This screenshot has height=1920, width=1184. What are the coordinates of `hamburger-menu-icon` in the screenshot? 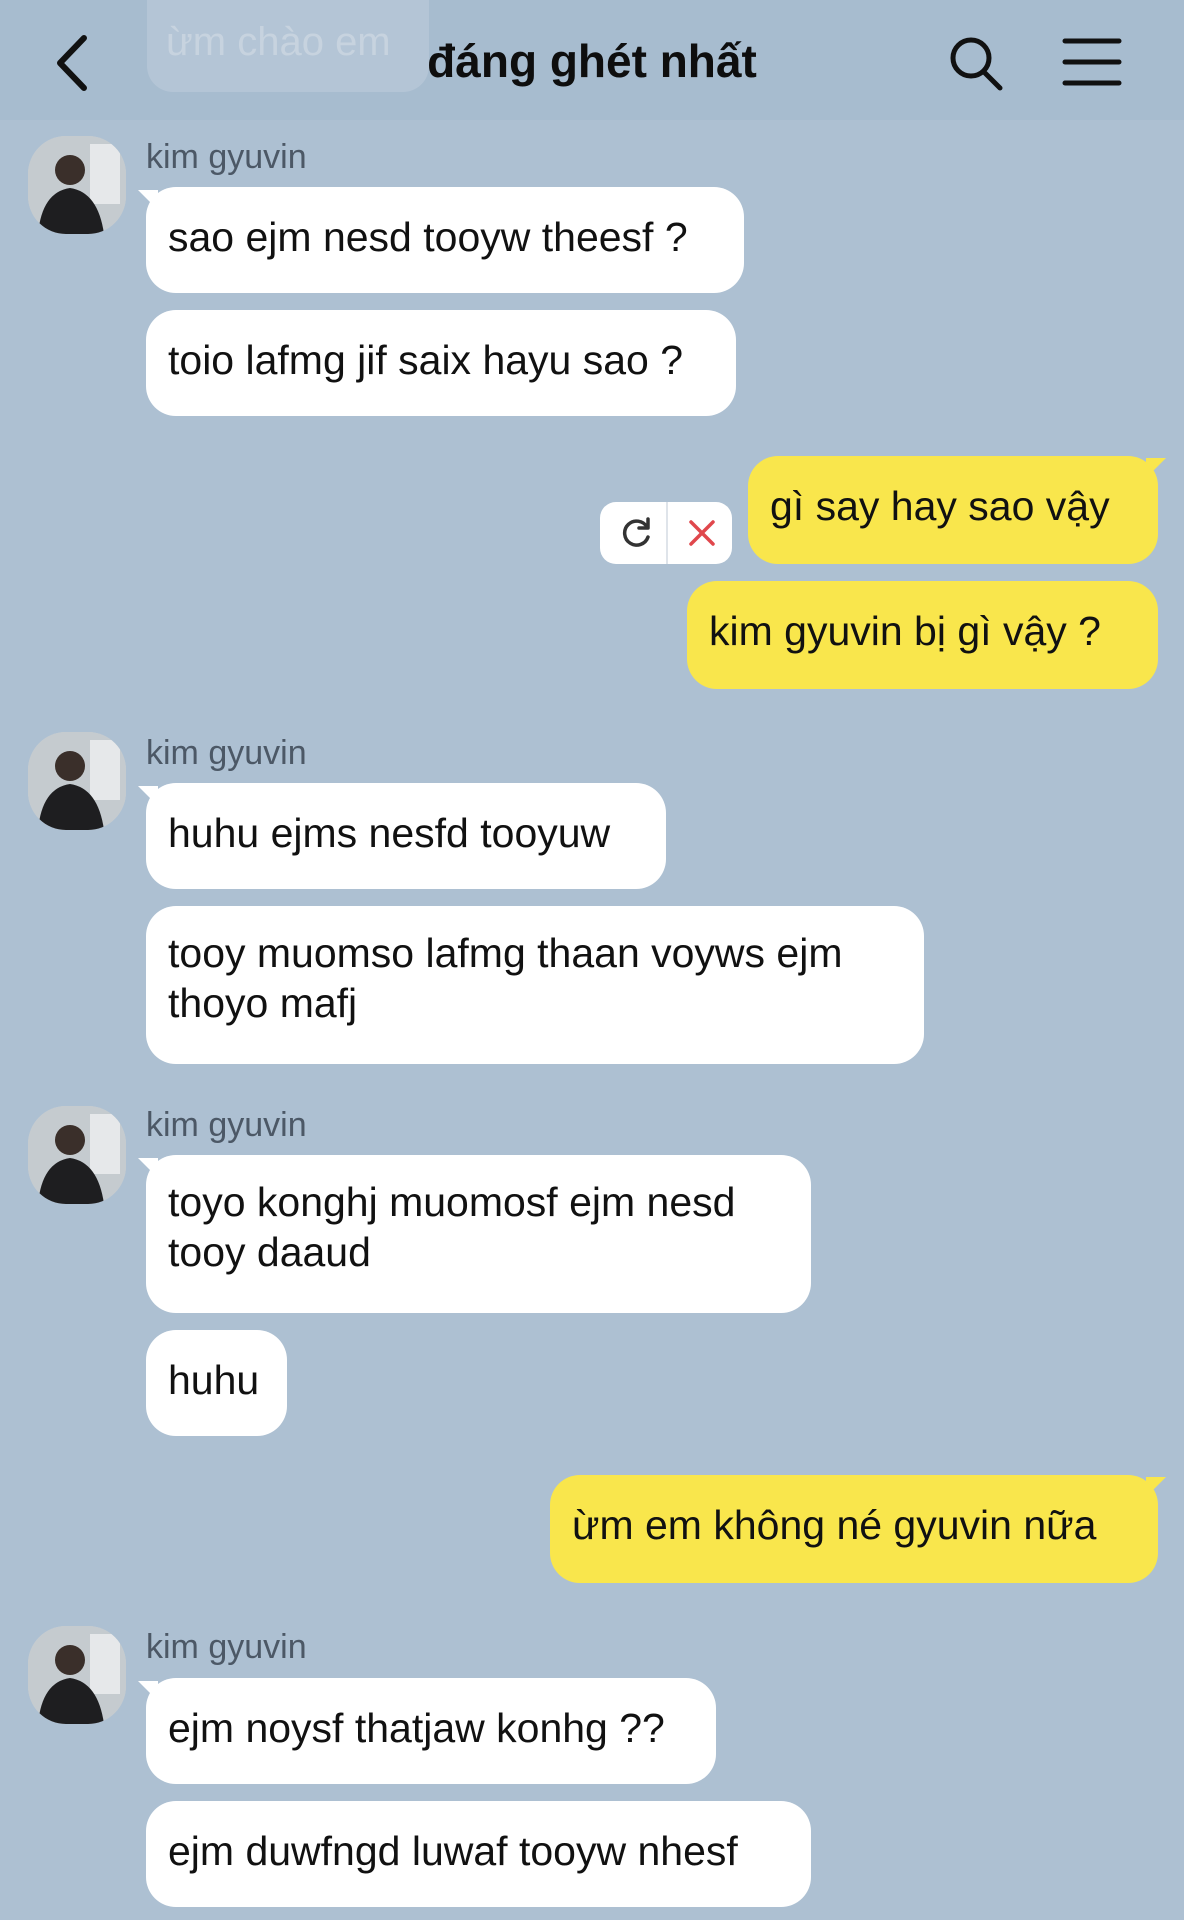 It's located at (1092, 62).